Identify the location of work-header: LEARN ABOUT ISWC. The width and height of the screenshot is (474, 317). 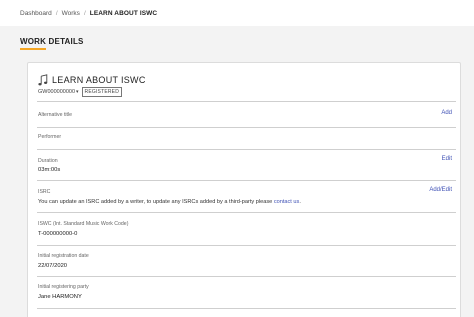
(92, 80).